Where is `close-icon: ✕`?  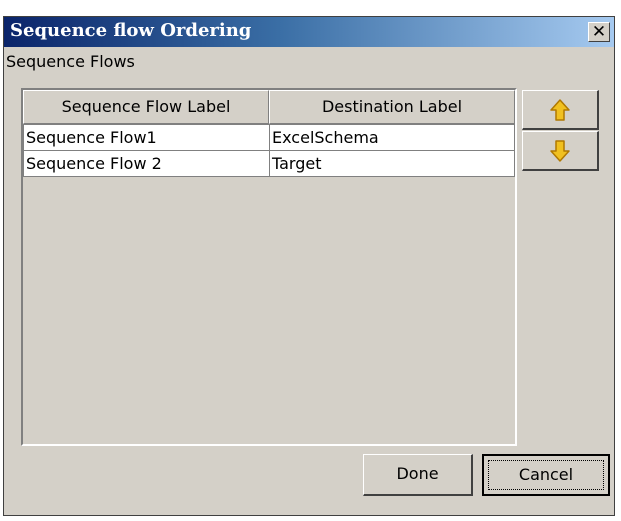 close-icon: ✕ is located at coordinates (599, 32).